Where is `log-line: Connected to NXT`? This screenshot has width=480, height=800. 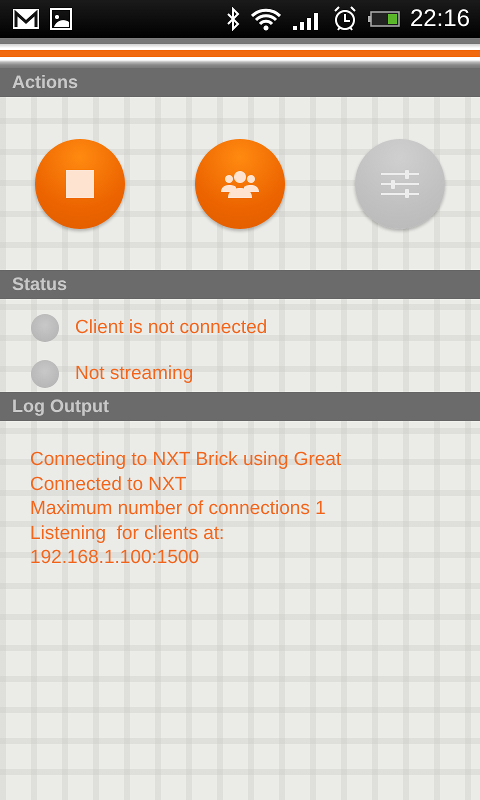 log-line: Connected to NXT is located at coordinates (109, 484).